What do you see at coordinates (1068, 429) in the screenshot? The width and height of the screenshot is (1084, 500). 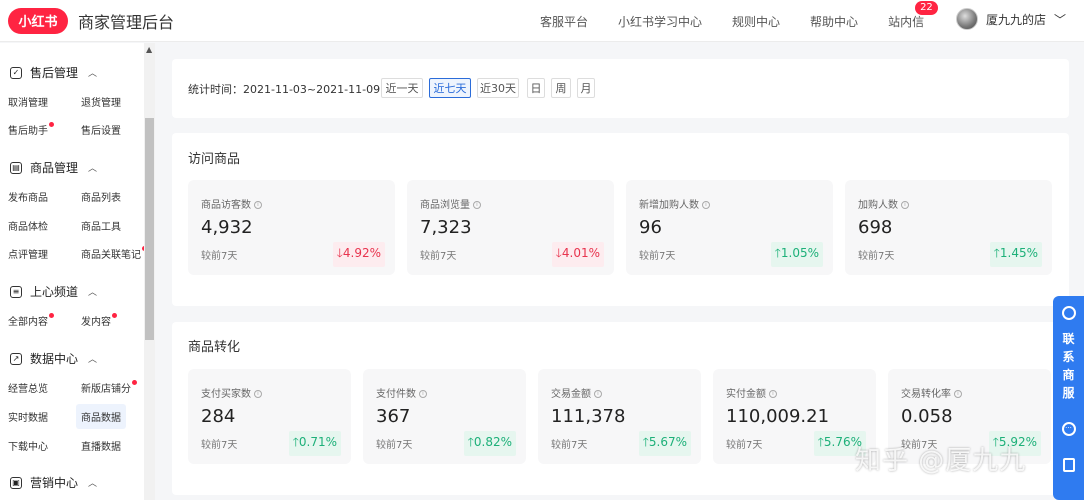 I see `chat-icon: ···` at bounding box center [1068, 429].